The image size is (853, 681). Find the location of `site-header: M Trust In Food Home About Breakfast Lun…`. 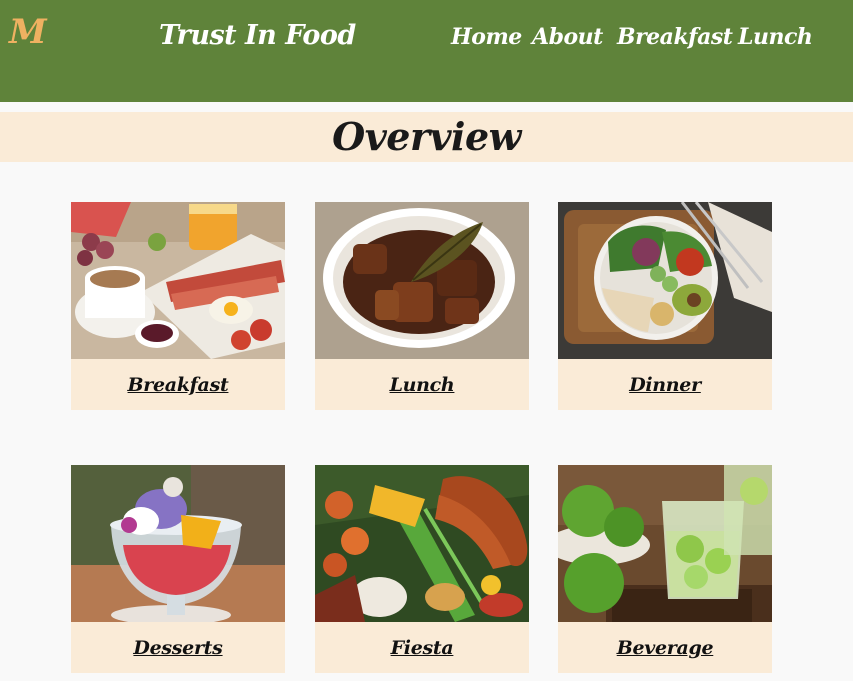

site-header: M Trust In Food Home About Breakfast Lun… is located at coordinates (426, 51).